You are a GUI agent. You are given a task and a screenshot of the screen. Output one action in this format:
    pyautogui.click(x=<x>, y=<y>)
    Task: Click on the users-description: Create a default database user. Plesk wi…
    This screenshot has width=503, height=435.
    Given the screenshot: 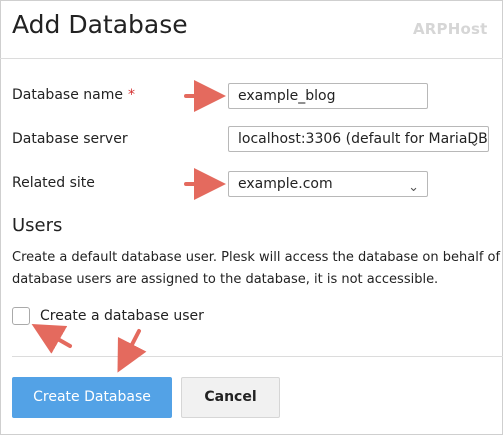 What is the action you would take?
    pyautogui.click(x=257, y=269)
    